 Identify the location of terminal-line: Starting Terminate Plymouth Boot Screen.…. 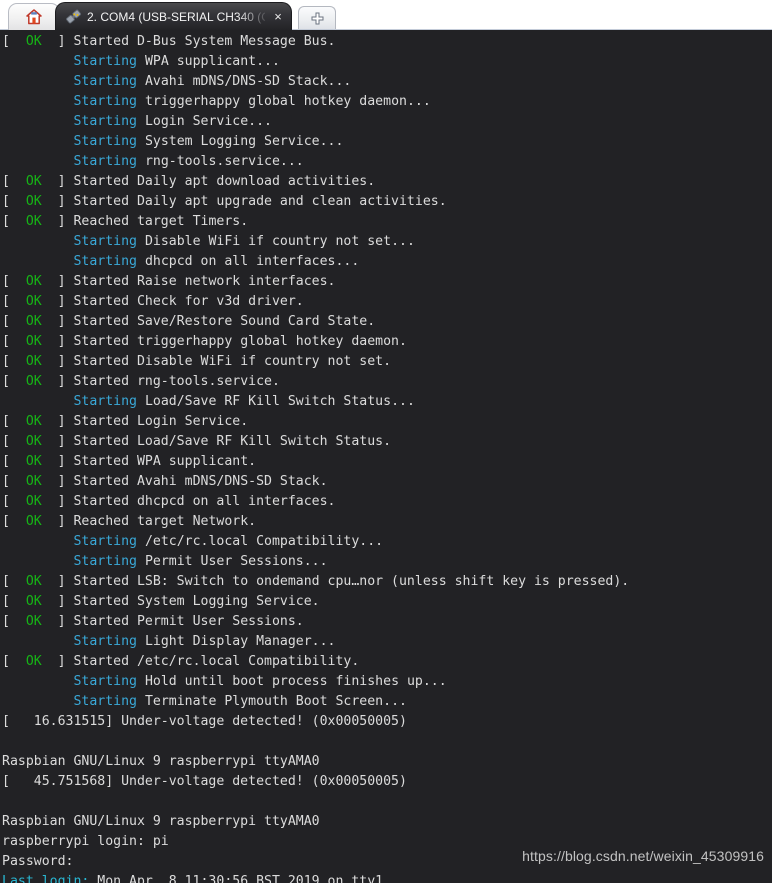
(387, 702).